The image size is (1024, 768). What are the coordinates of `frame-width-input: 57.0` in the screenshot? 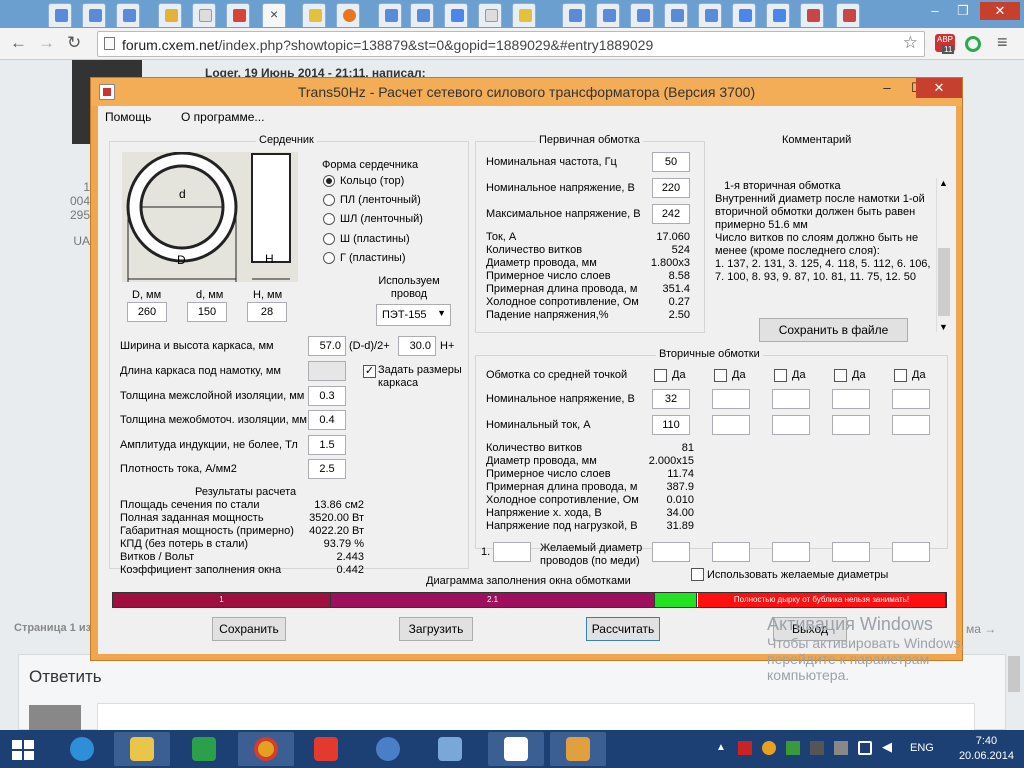 It's located at (327, 346).